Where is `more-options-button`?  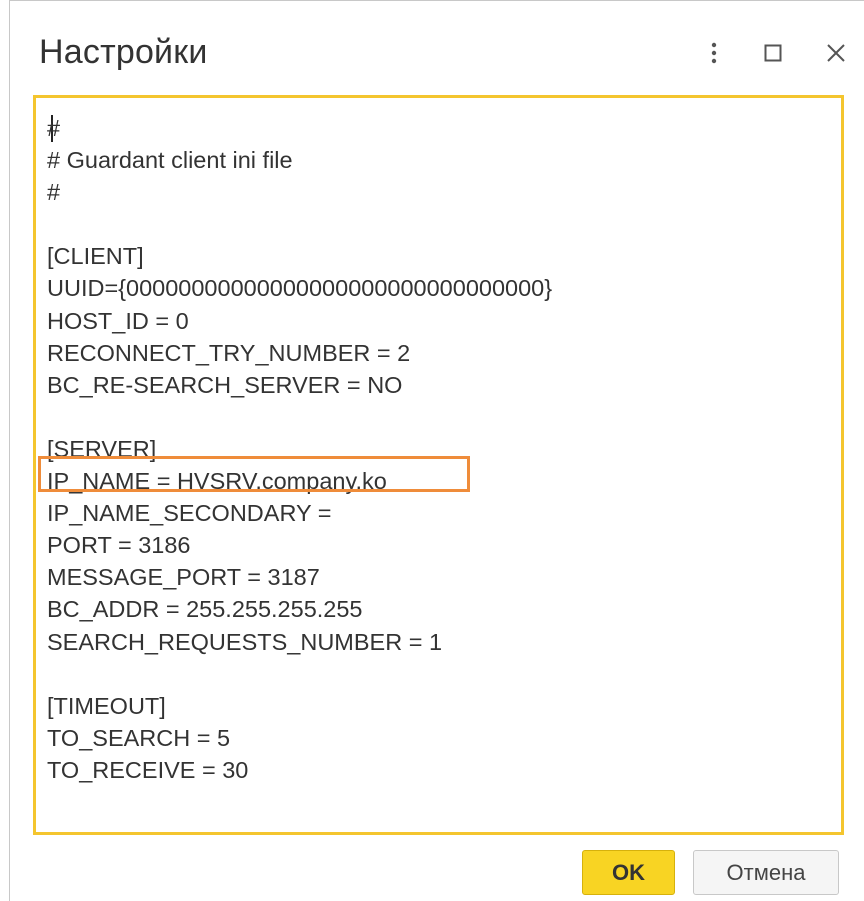
more-options-button is located at coordinates (714, 53).